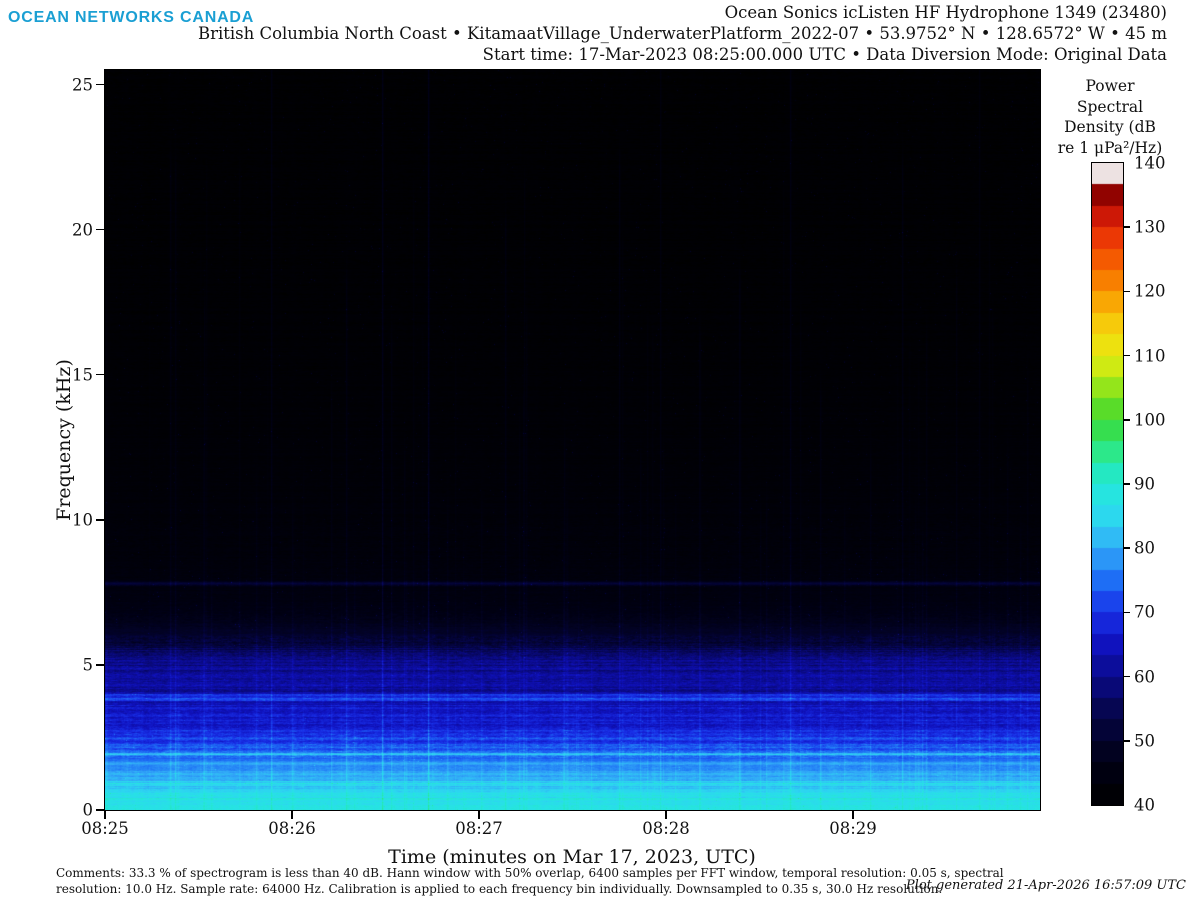 Image resolution: width=1200 pixels, height=900 pixels. What do you see at coordinates (1110, 117) in the screenshot?
I see `colorbar-title: Power Spectral Density (dB re 1 μPa²/Hz)` at bounding box center [1110, 117].